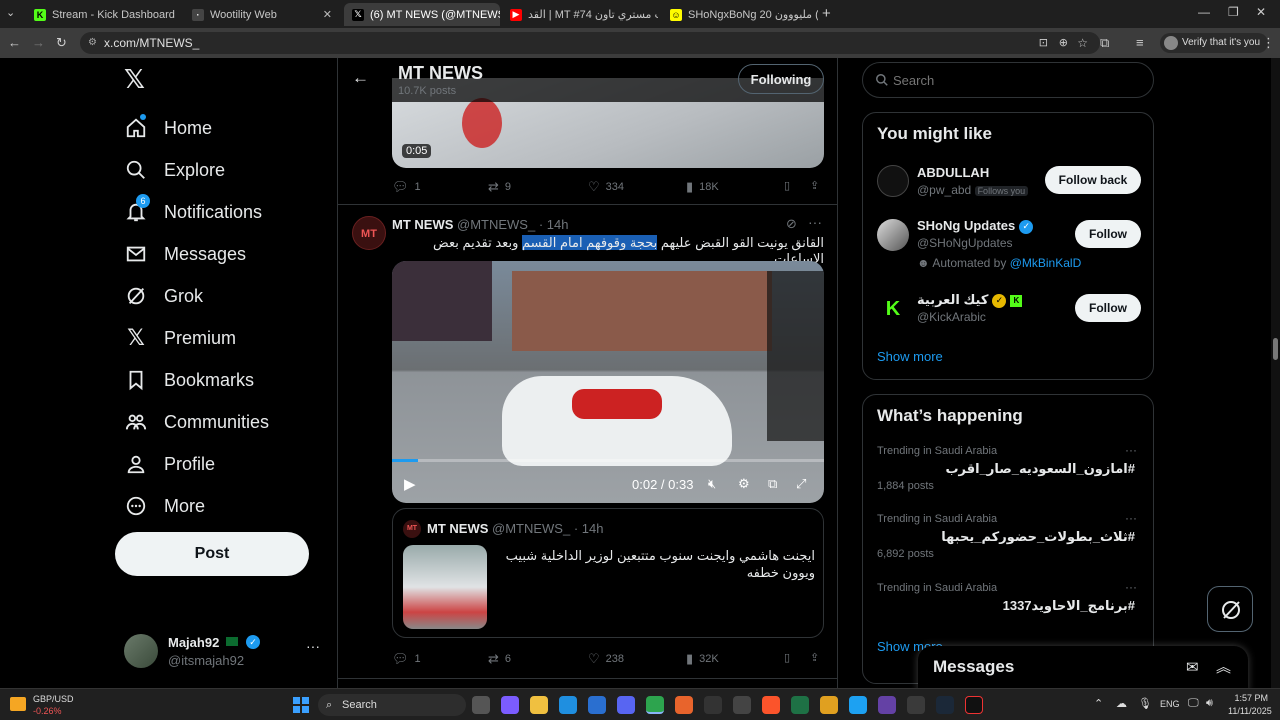 The image size is (1280, 720). Describe the element at coordinates (787, 657) in the screenshot. I see `bookmark-icon: ▯` at that location.